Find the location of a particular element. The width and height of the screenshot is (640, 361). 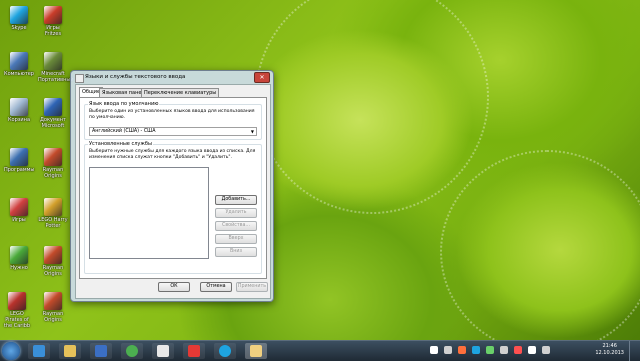

desktop-icon: Игры Fritzes is located at coordinates (53, 21).